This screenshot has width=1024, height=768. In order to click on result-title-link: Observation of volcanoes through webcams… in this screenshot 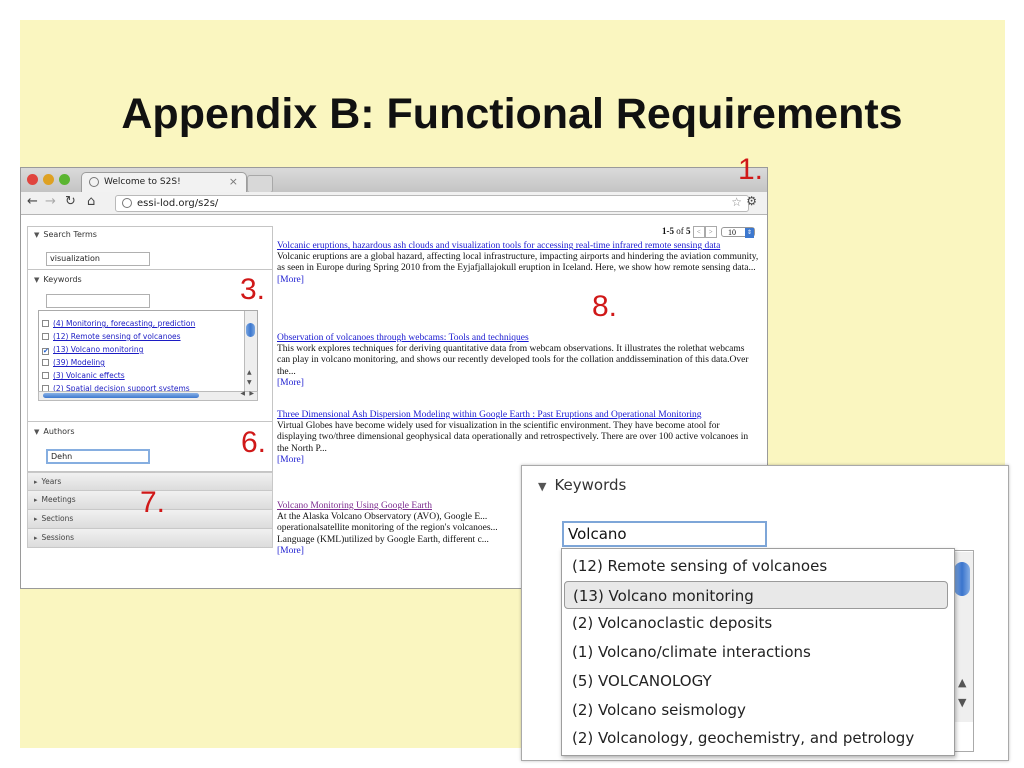, I will do `click(403, 338)`.